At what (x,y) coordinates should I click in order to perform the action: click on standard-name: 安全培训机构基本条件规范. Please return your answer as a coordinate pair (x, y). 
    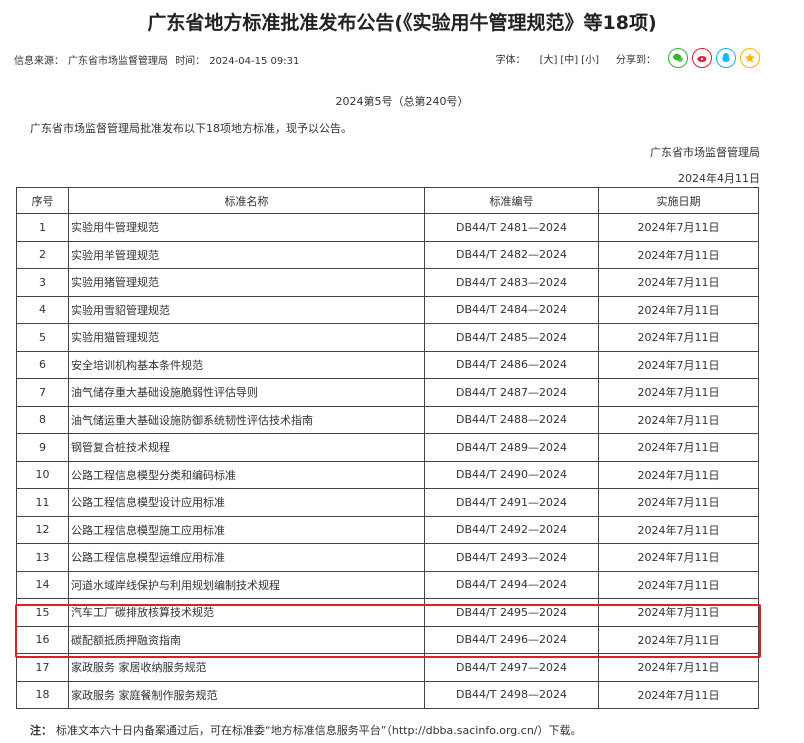
    Looking at the image, I should click on (246, 364).